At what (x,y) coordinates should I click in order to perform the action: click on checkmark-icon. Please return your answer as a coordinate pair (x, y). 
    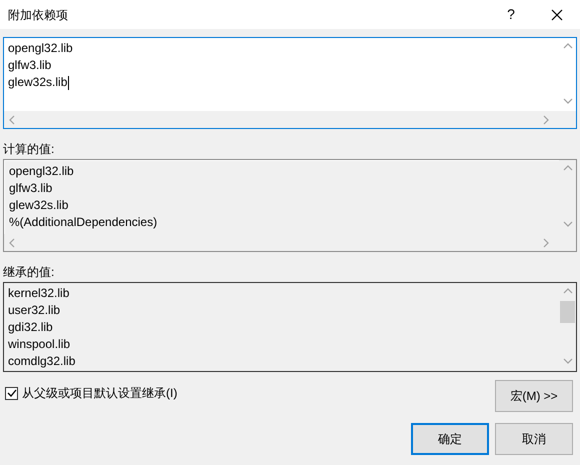
    Looking at the image, I should click on (11, 393).